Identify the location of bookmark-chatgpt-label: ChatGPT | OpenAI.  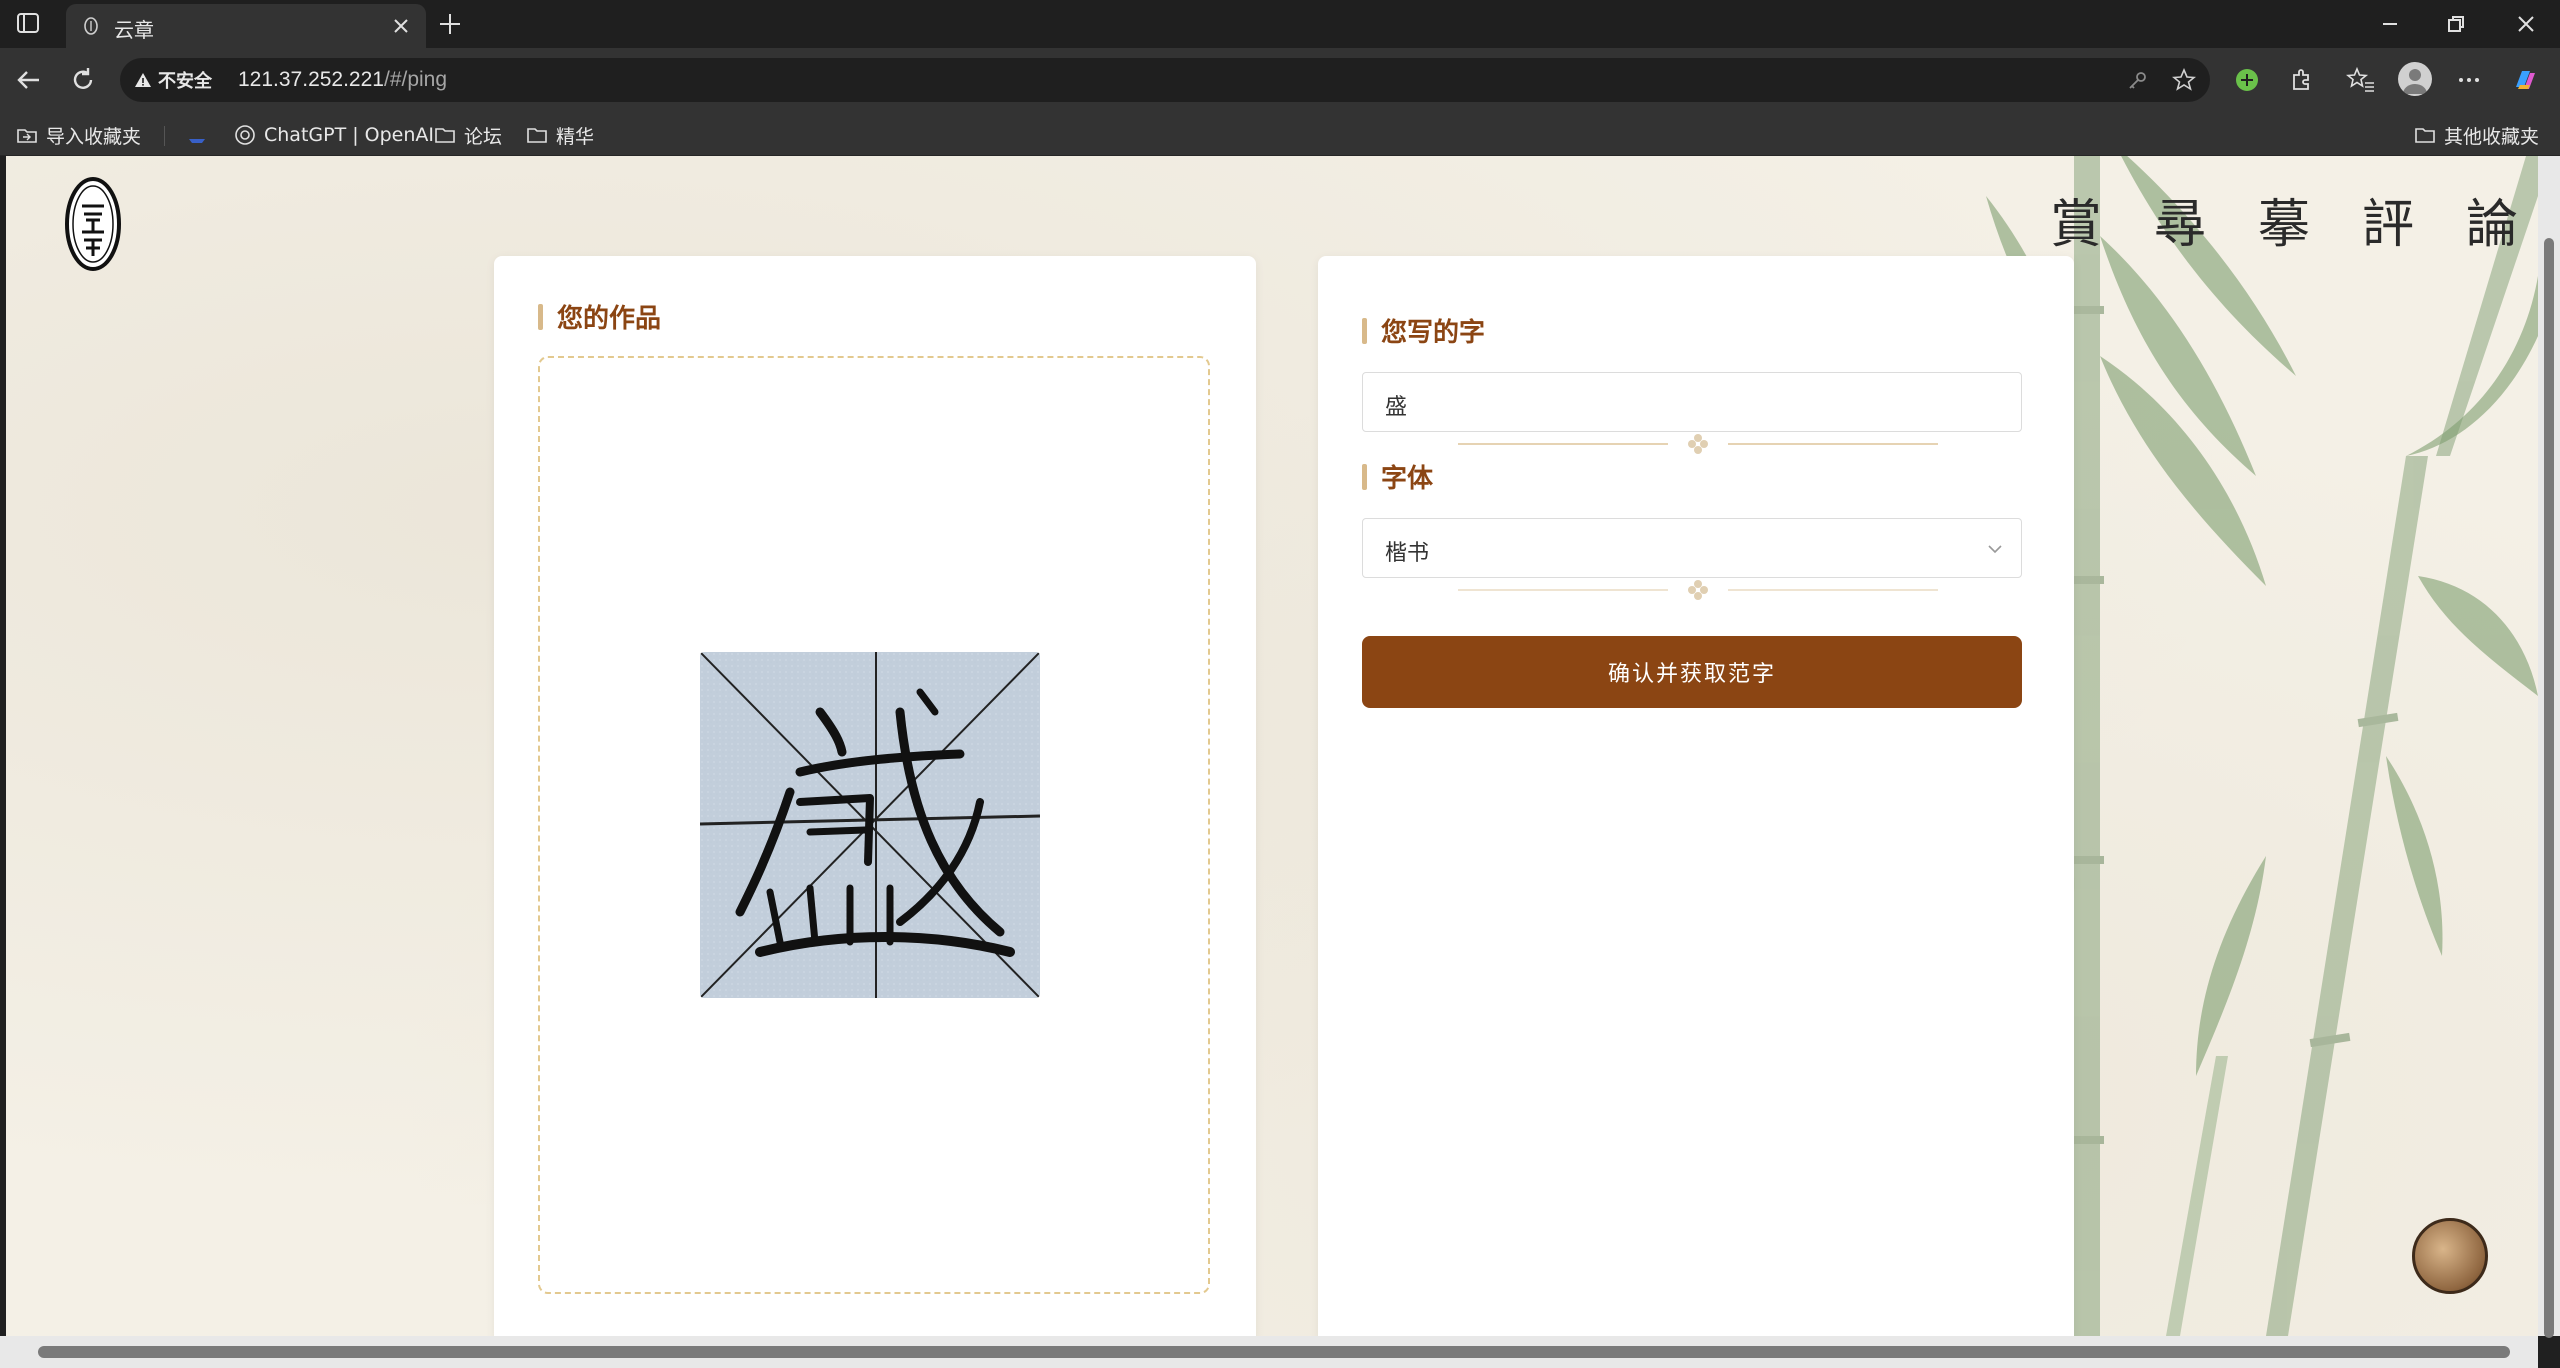
(349, 135).